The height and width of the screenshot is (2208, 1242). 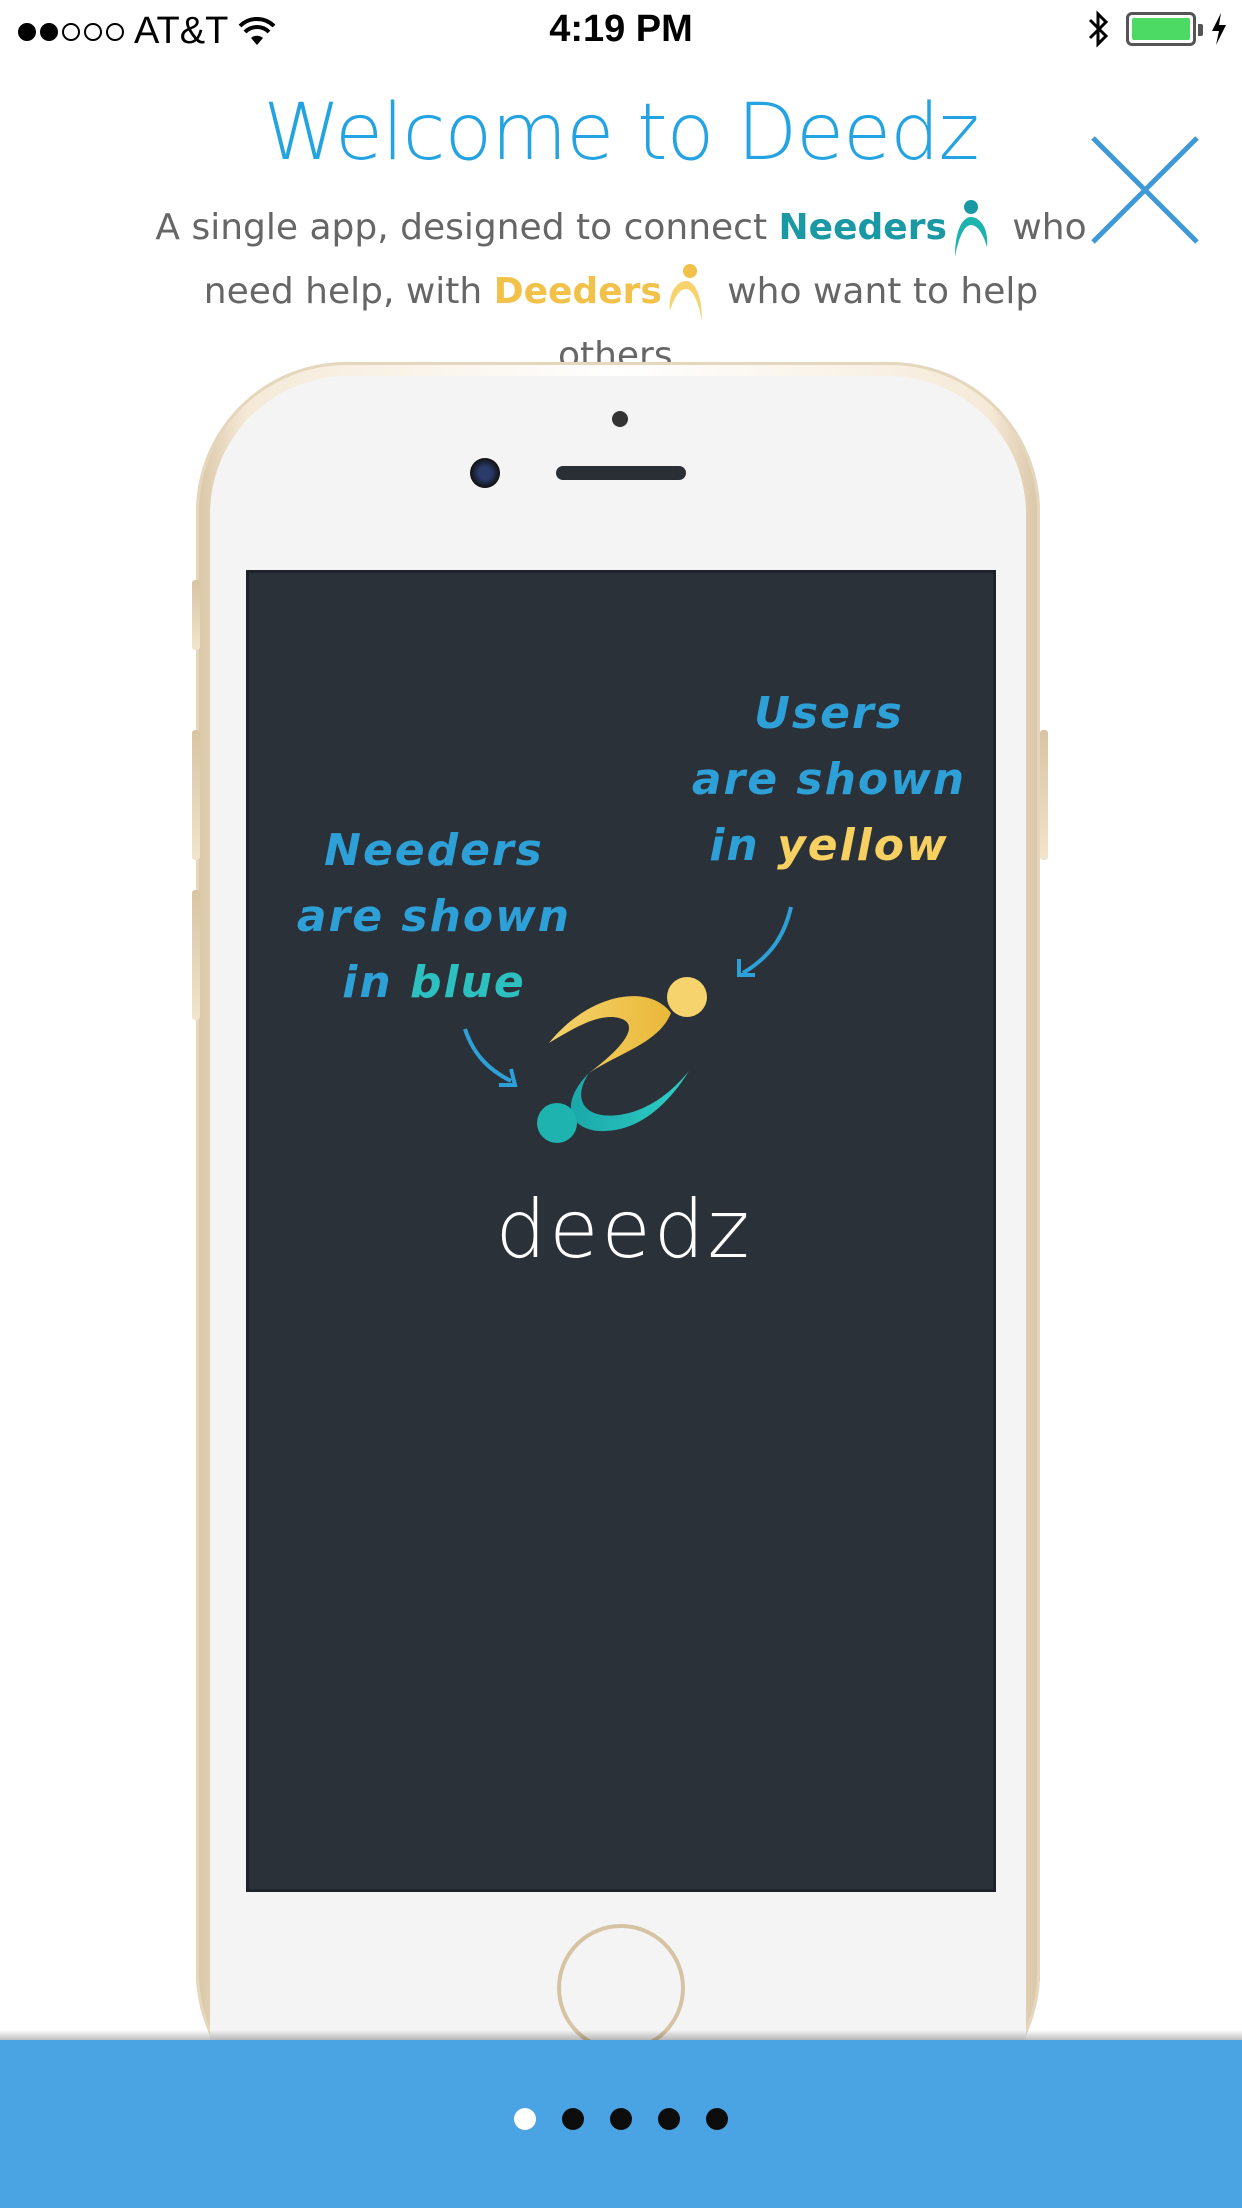 What do you see at coordinates (862, 227) in the screenshot?
I see `needers-label: Needers` at bounding box center [862, 227].